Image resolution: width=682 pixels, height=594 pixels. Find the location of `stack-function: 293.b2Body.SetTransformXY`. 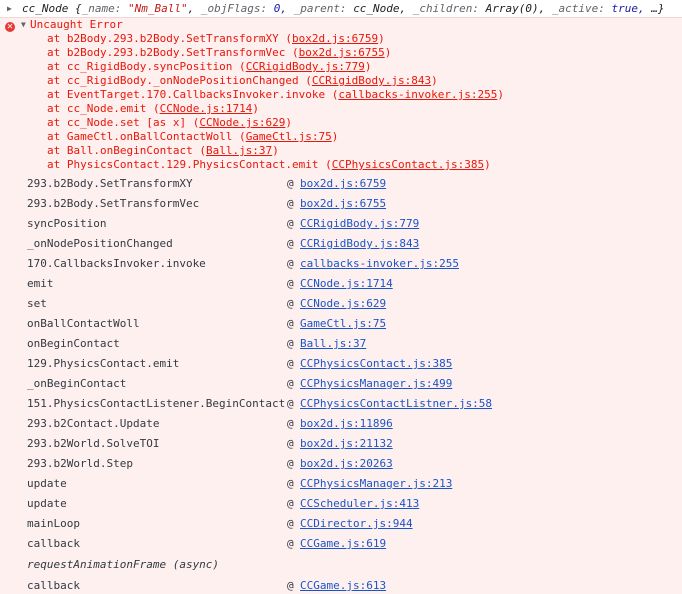

stack-function: 293.b2Body.SetTransformXY is located at coordinates (110, 183).